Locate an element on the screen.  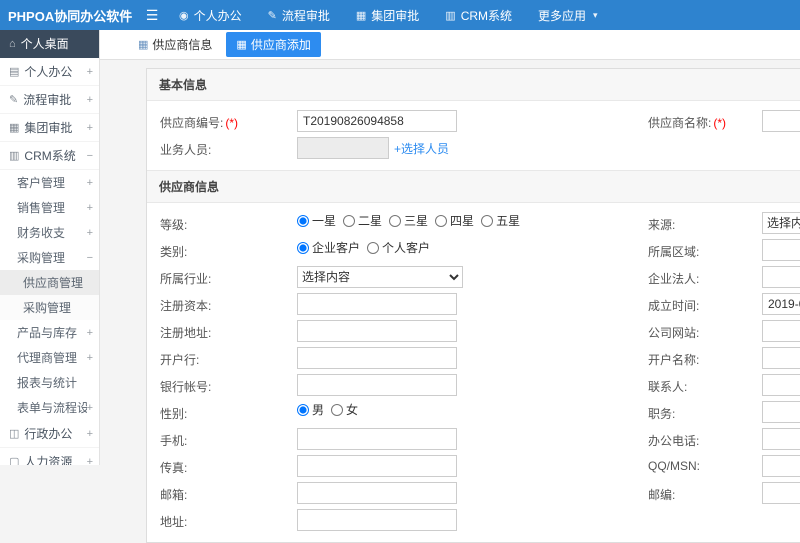
sidebar-item-10: 采购管理 is located at coordinates (49, 307).